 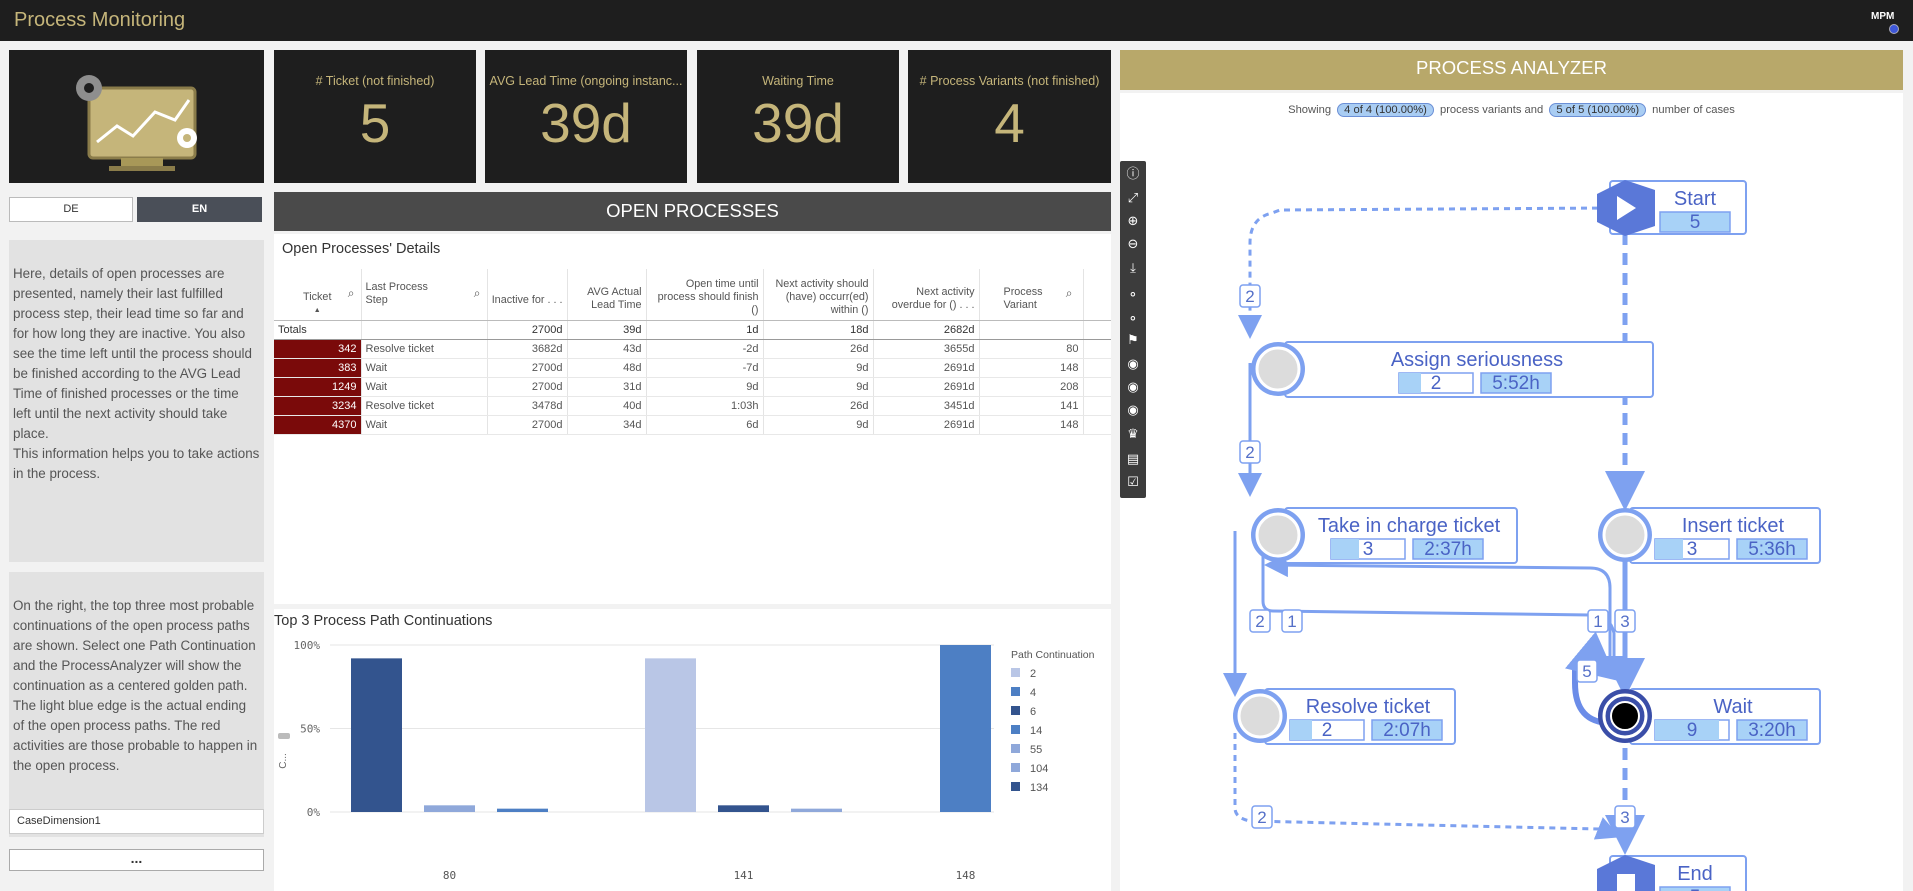 I want to click on column-header-process-variant: Process Variant ⌕, so click(x=1031, y=295).